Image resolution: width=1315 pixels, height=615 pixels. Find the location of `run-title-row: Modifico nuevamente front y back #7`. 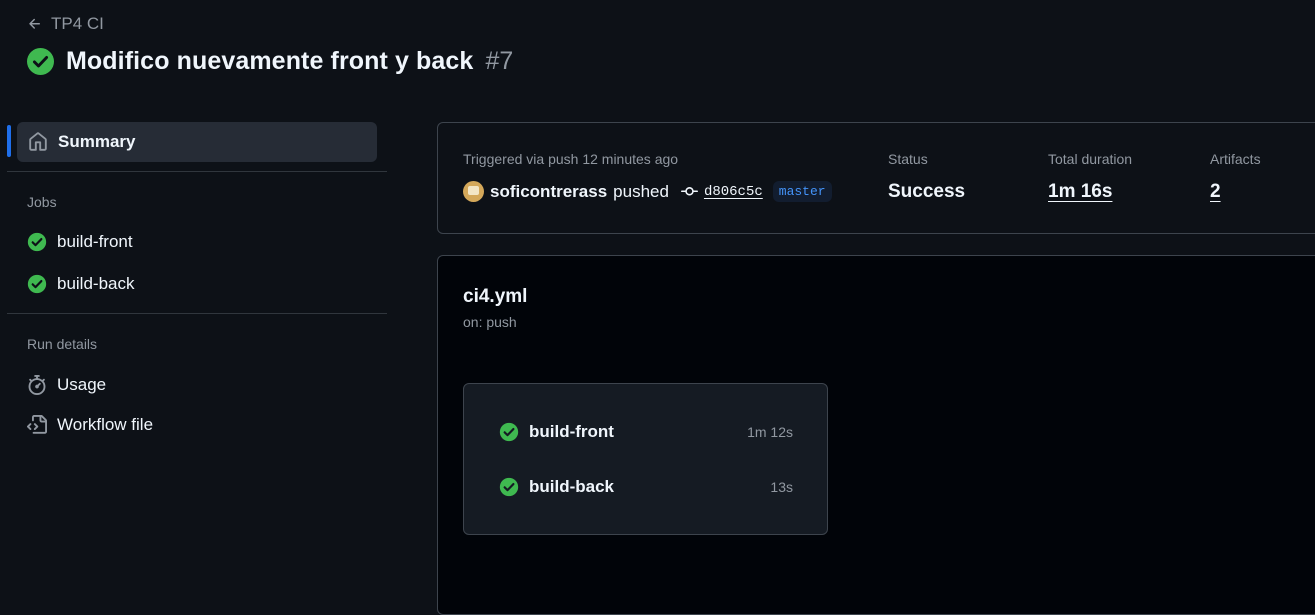

run-title-row: Modifico nuevamente front y back #7 is located at coordinates (270, 61).